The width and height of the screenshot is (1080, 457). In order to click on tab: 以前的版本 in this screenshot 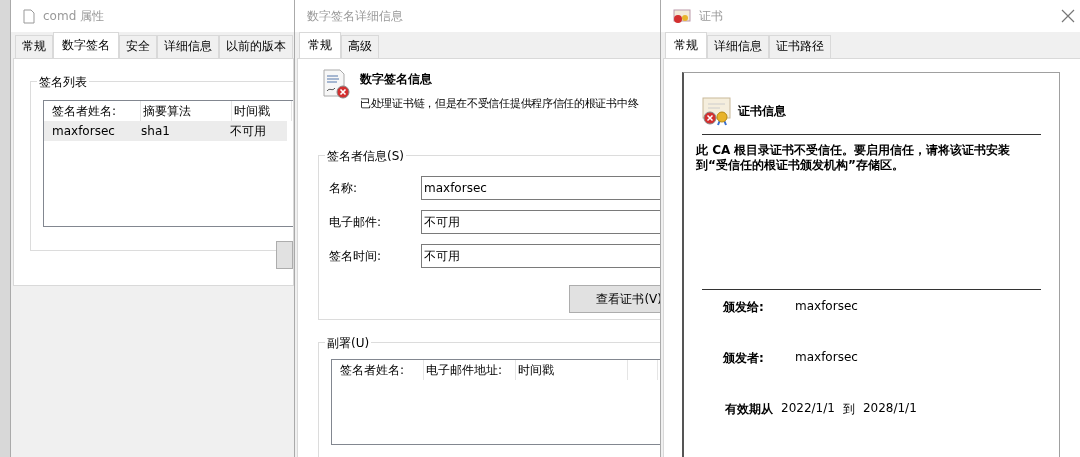, I will do `click(256, 46)`.